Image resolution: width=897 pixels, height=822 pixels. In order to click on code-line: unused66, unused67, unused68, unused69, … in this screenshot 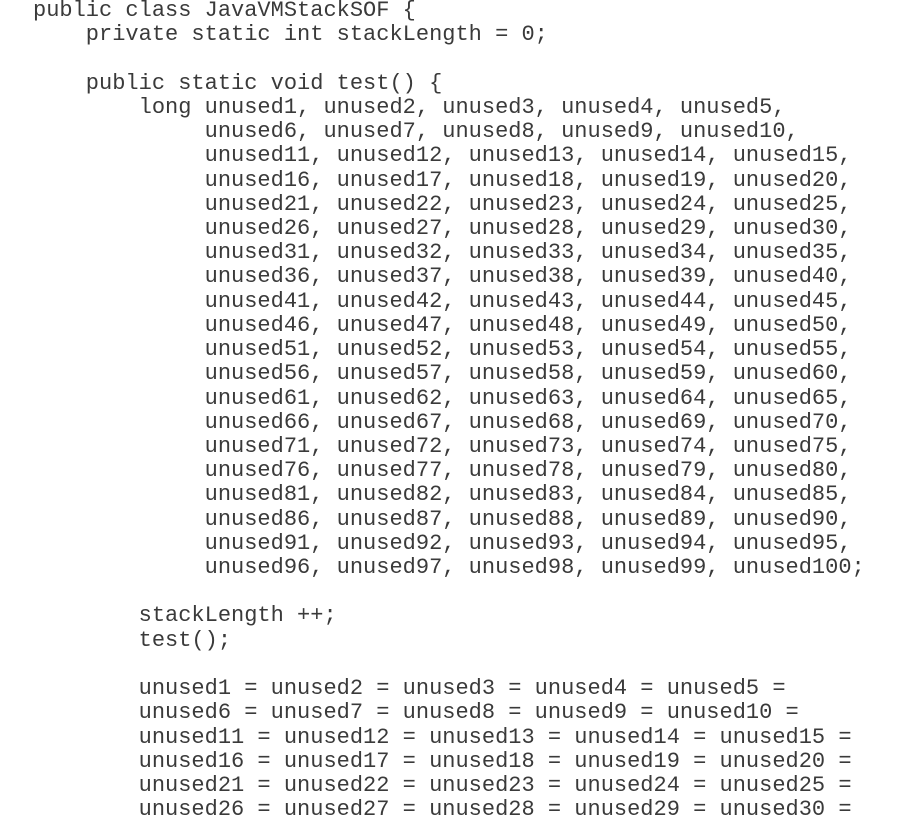, I will do `click(442, 422)`.